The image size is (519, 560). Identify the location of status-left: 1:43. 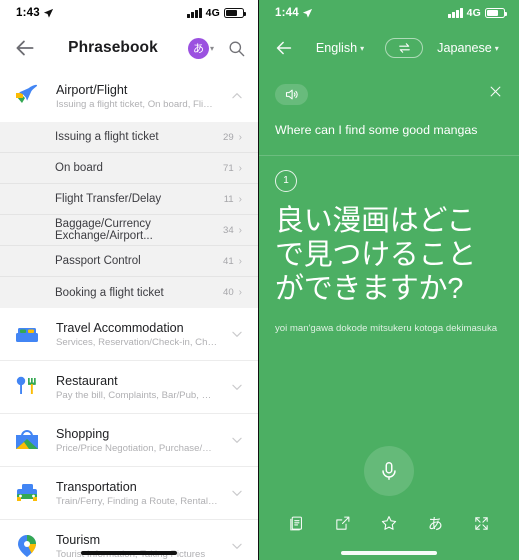
(35, 13).